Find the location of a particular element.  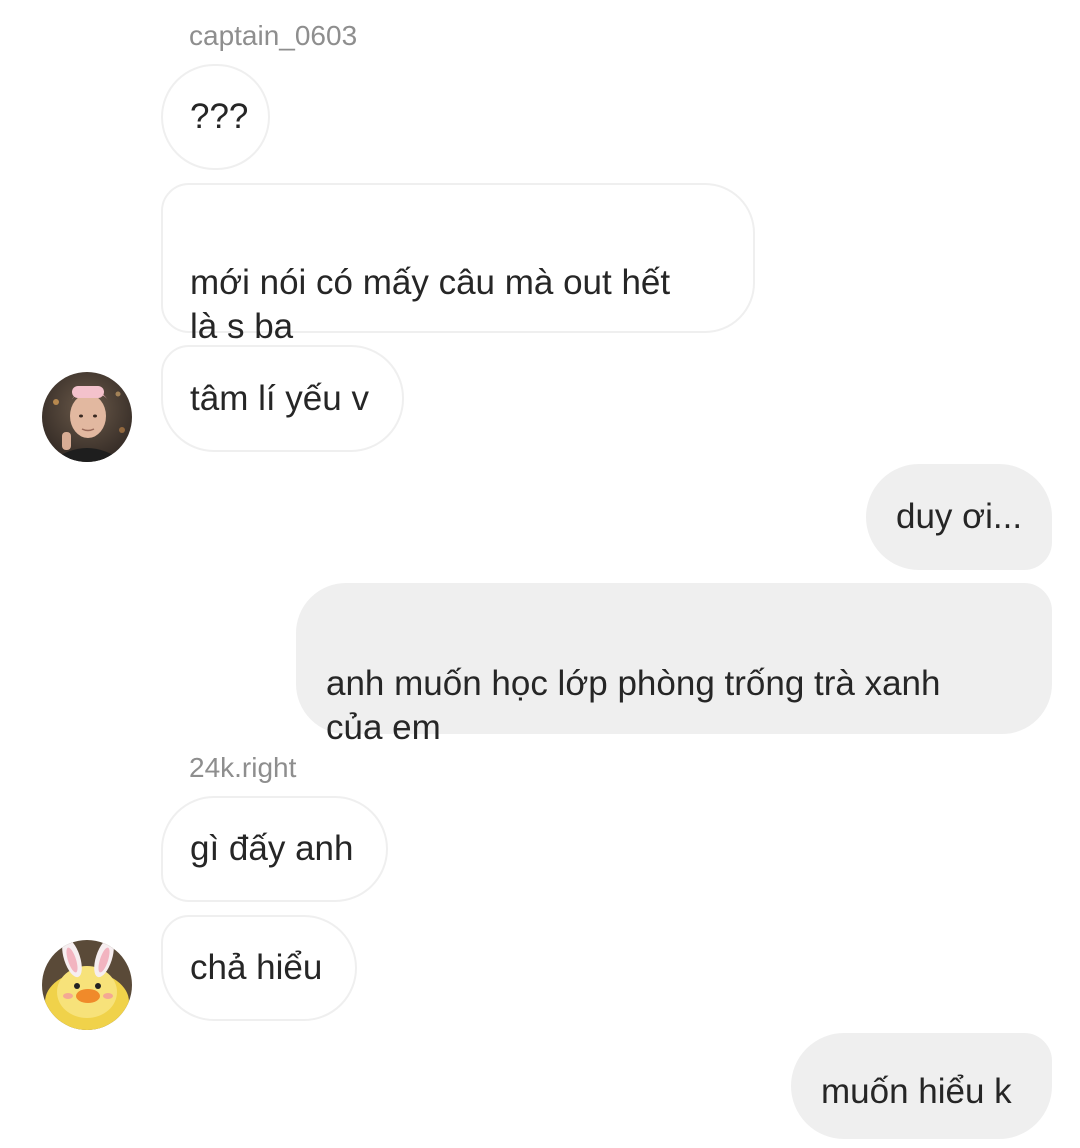

message-text: chả hiểu is located at coordinates (256, 967).